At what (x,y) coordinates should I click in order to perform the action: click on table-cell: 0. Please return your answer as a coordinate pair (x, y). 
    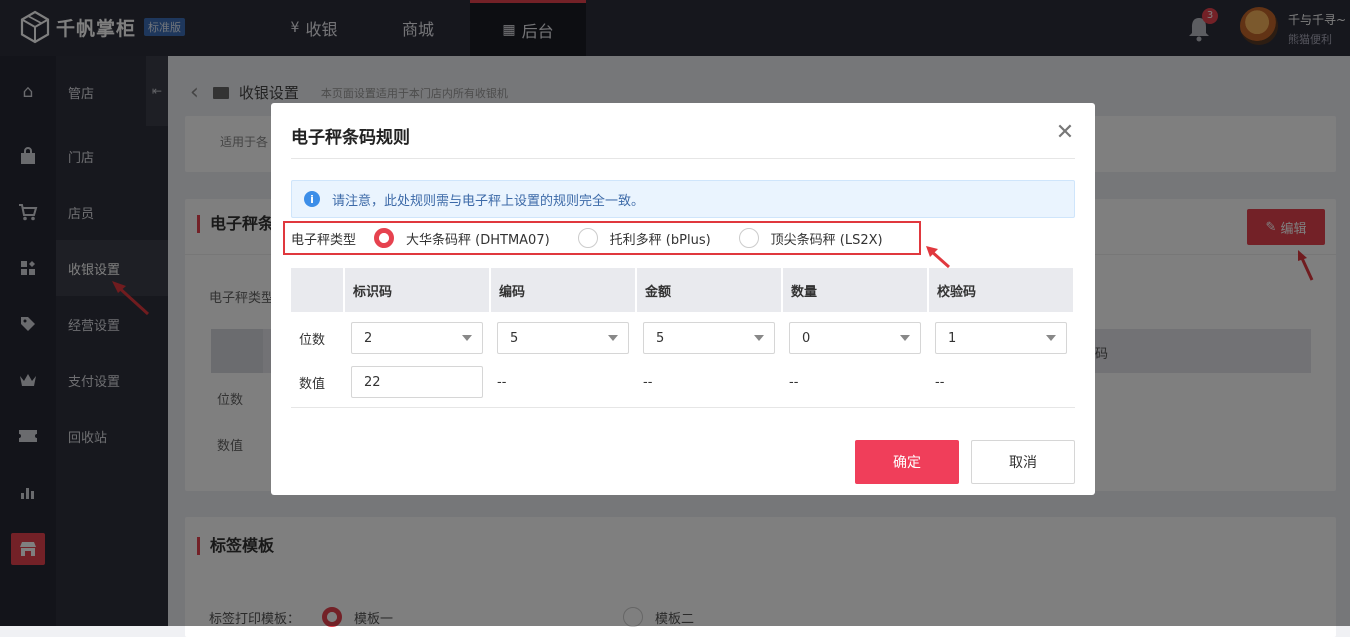
    Looking at the image, I should click on (853, 338).